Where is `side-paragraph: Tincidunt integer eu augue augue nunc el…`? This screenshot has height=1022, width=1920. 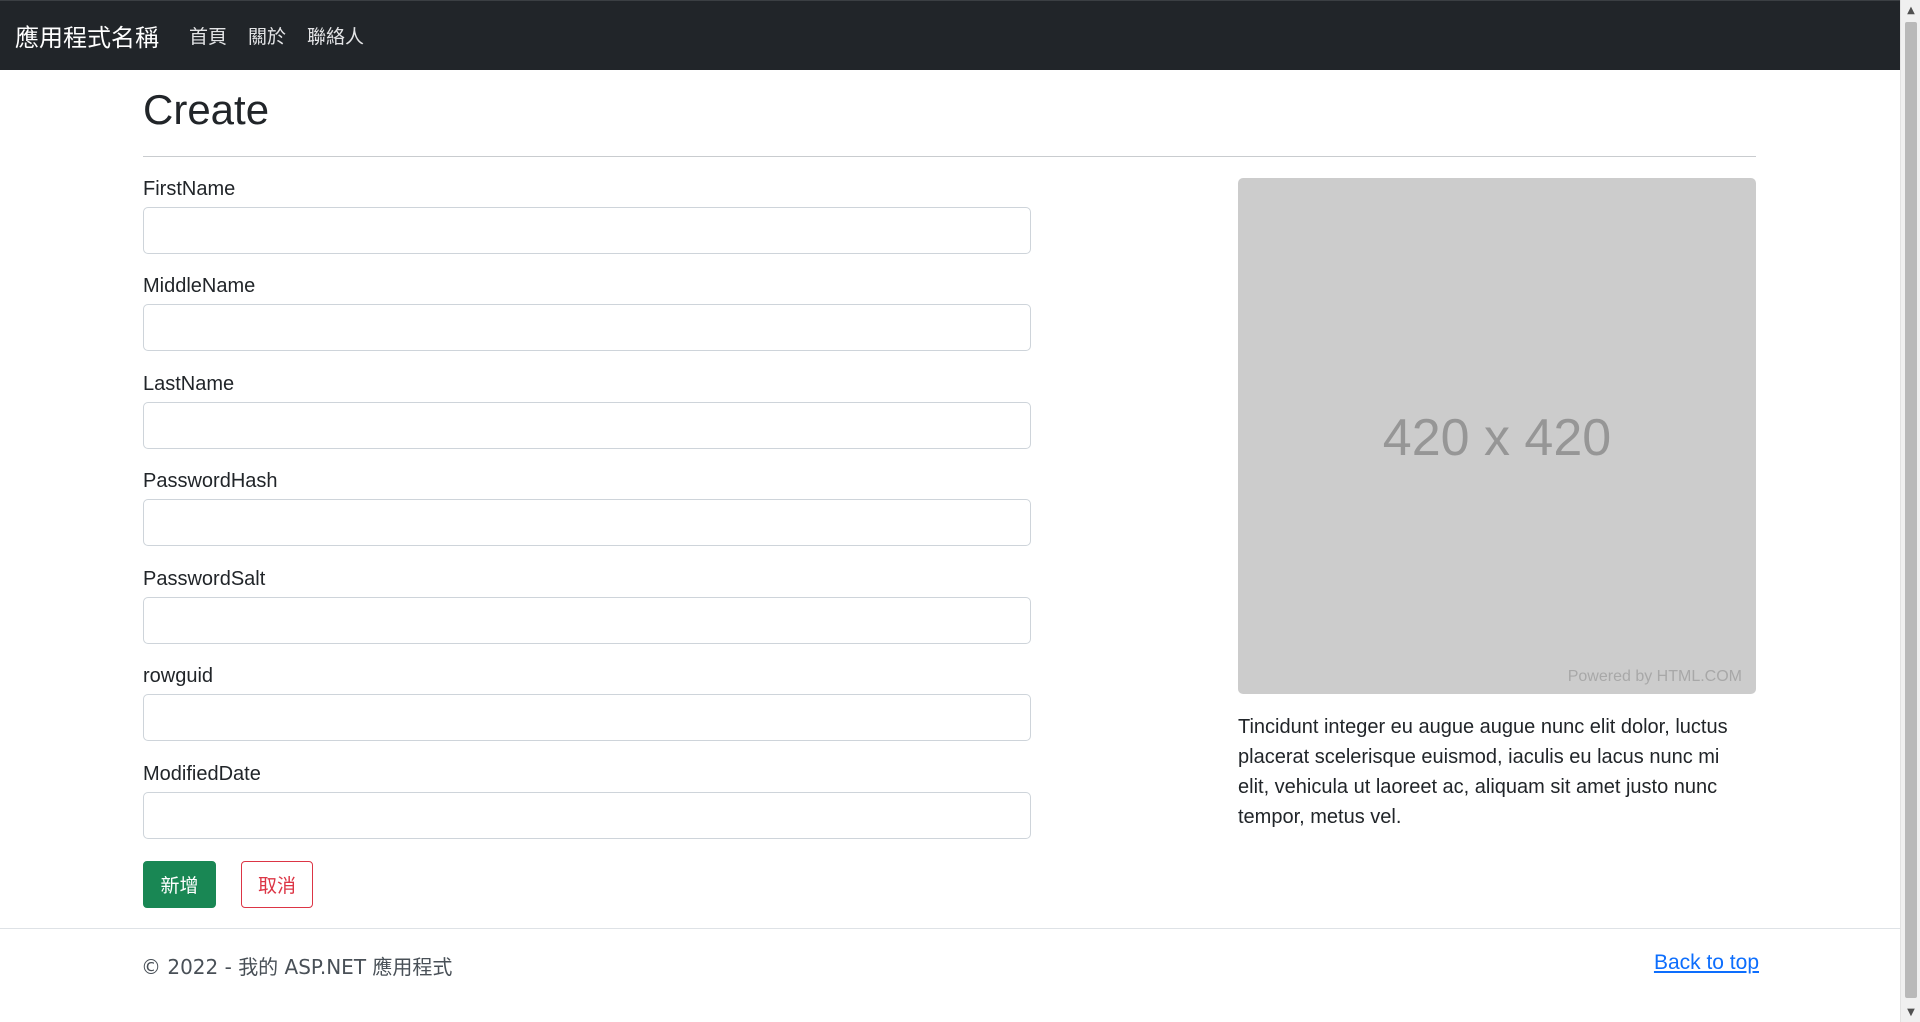 side-paragraph: Tincidunt integer eu augue augue nunc el… is located at coordinates (1483, 772).